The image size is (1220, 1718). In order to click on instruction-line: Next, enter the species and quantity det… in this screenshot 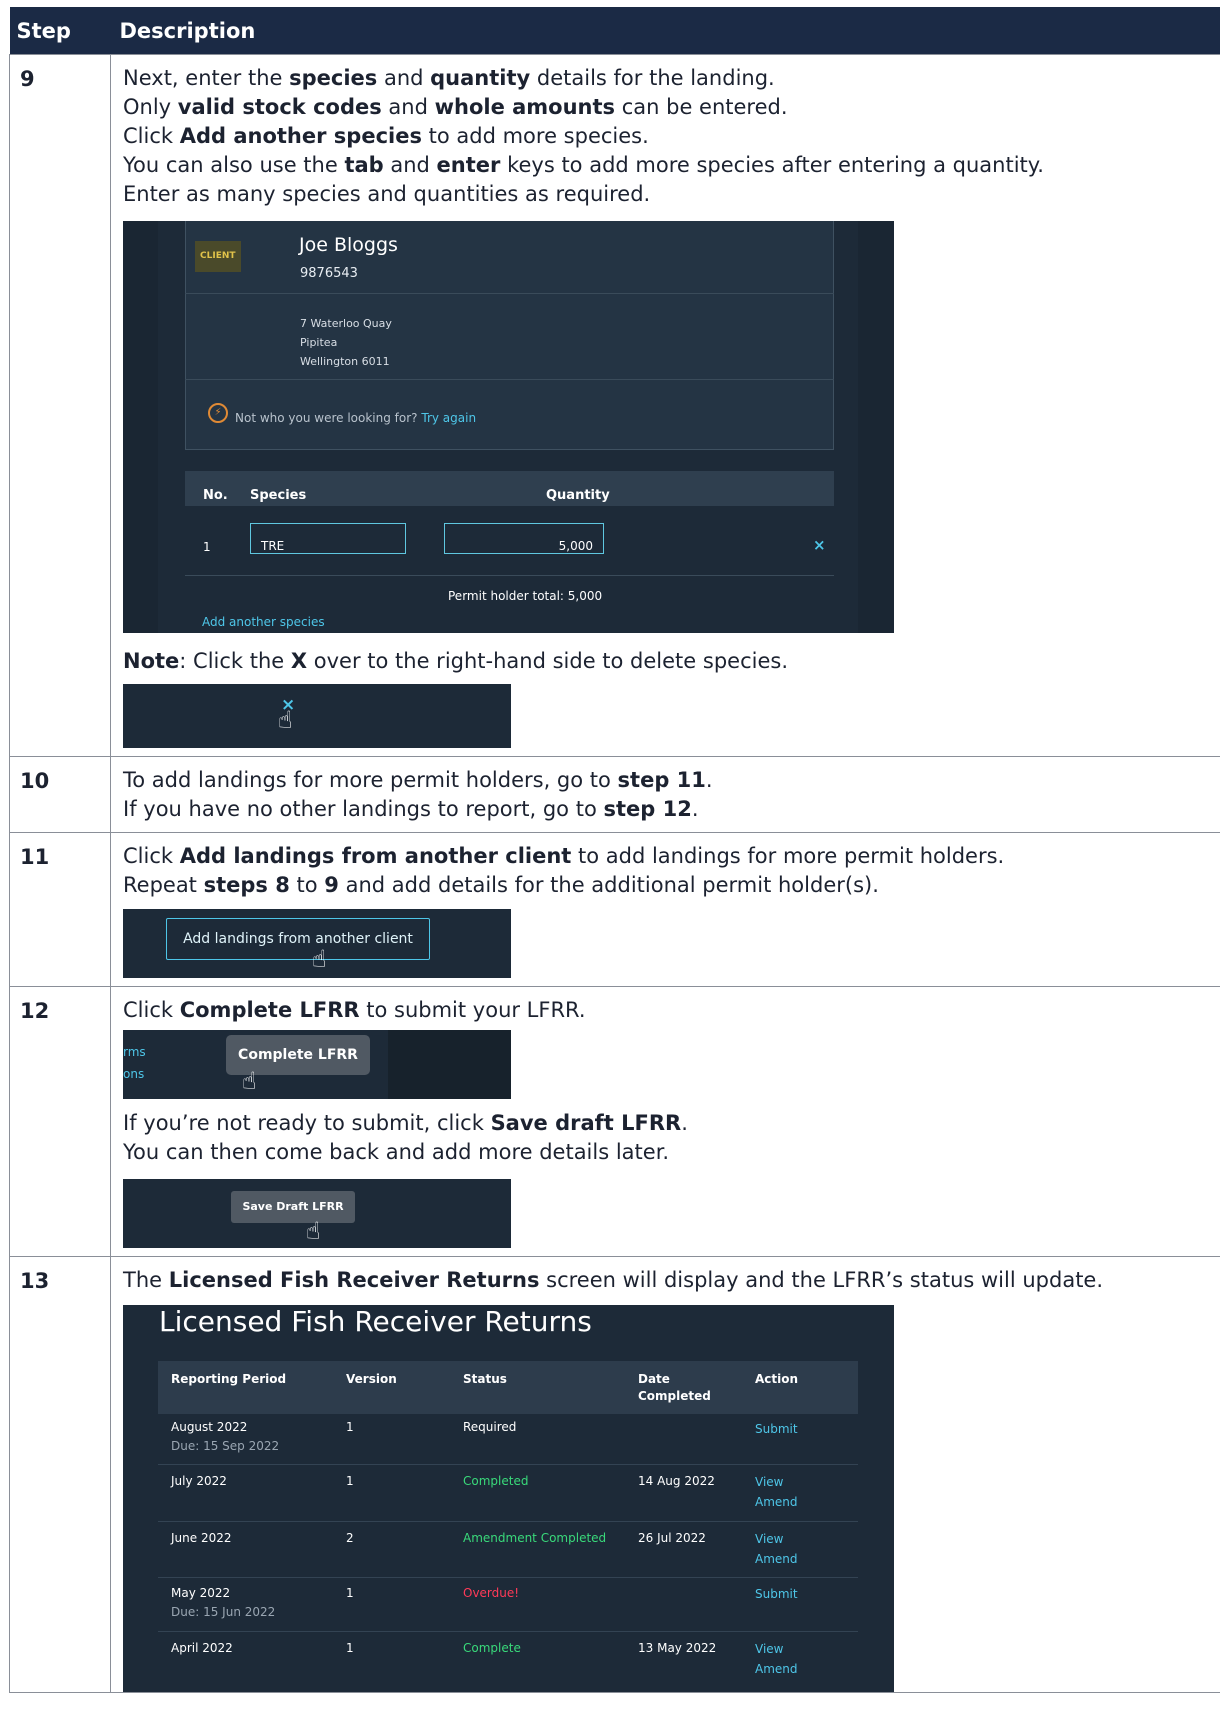, I will do `click(449, 78)`.